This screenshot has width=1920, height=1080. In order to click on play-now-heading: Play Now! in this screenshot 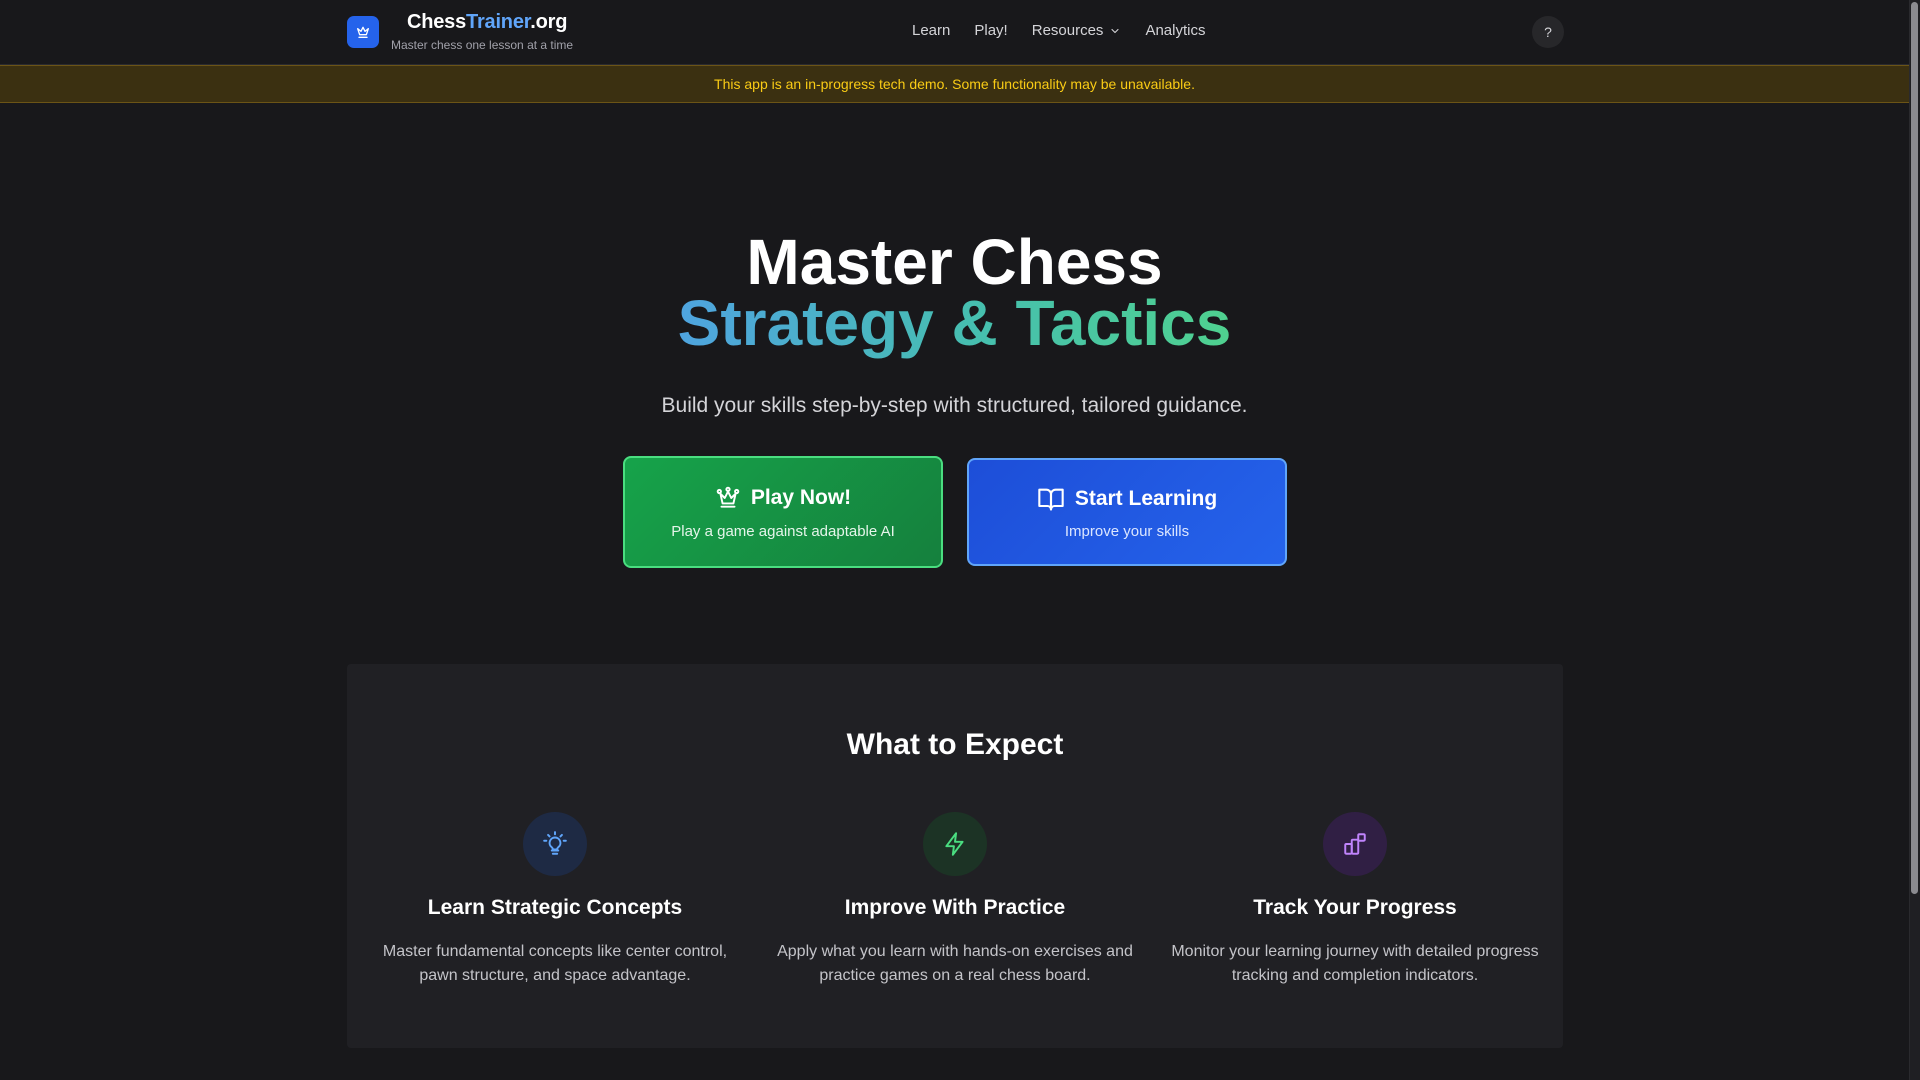, I will do `click(783, 498)`.